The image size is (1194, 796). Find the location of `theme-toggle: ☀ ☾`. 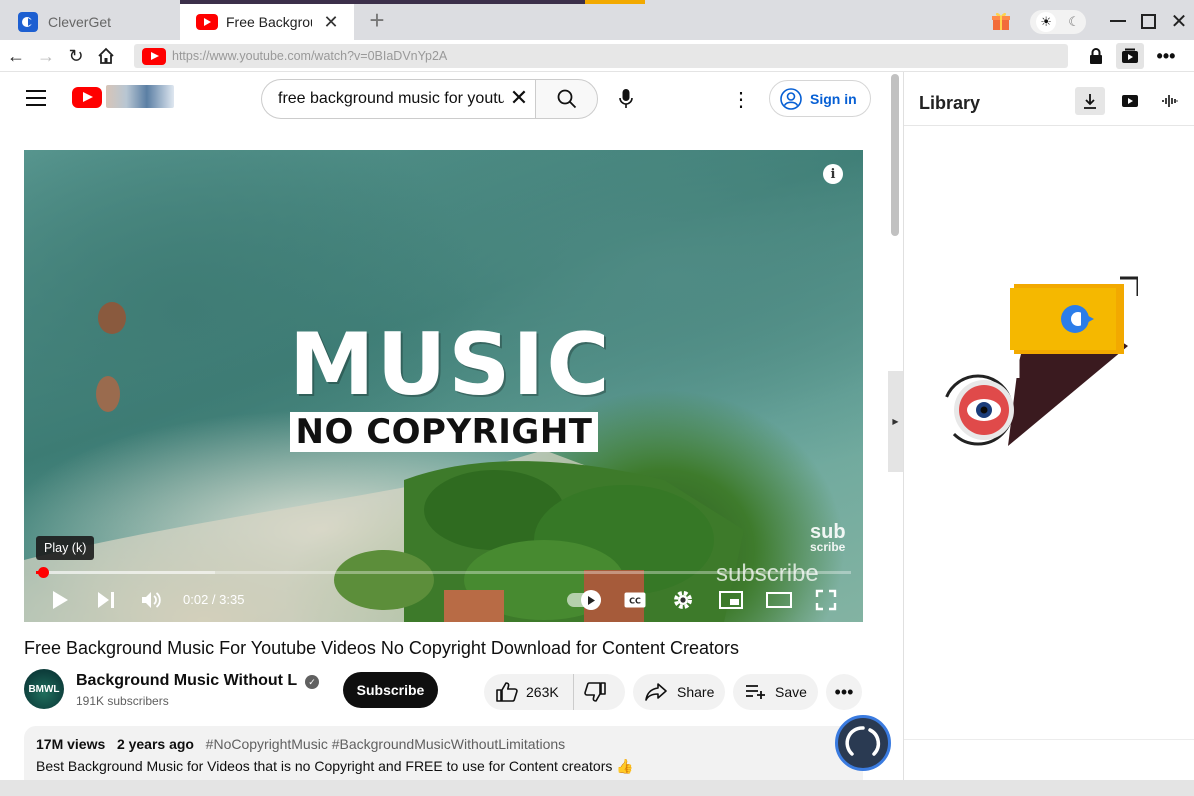

theme-toggle: ☀ ☾ is located at coordinates (1058, 22).